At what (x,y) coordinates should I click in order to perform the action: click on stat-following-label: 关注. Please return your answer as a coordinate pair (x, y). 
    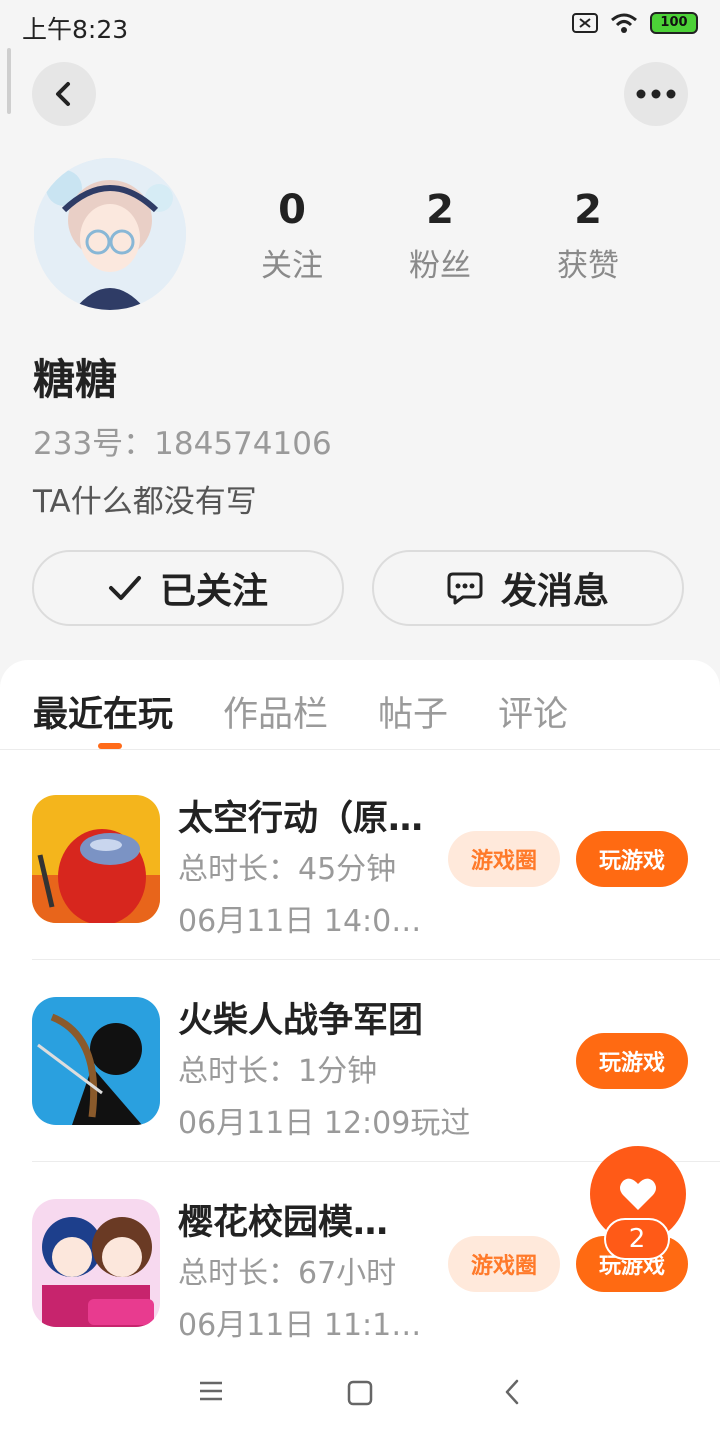
    Looking at the image, I should click on (292, 266).